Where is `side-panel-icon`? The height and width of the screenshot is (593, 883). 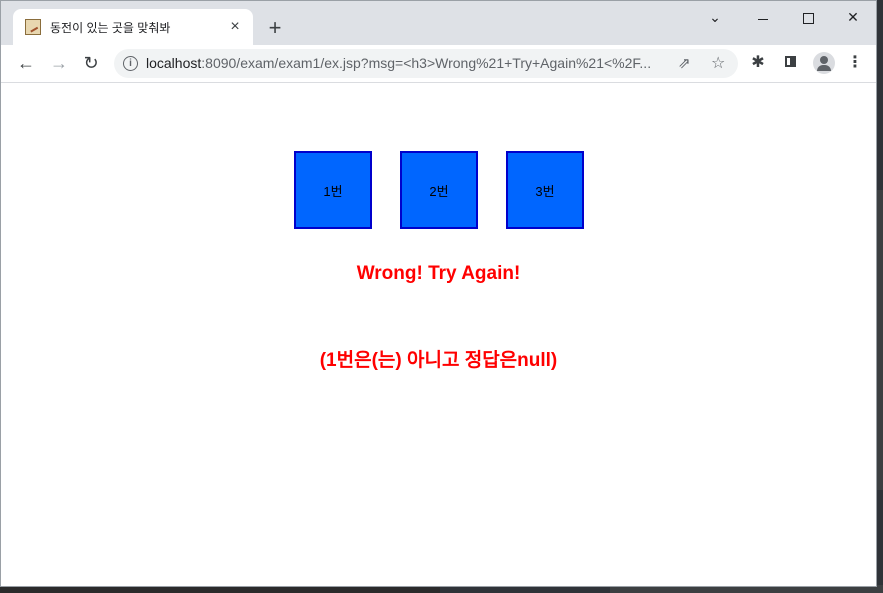 side-panel-icon is located at coordinates (790, 61).